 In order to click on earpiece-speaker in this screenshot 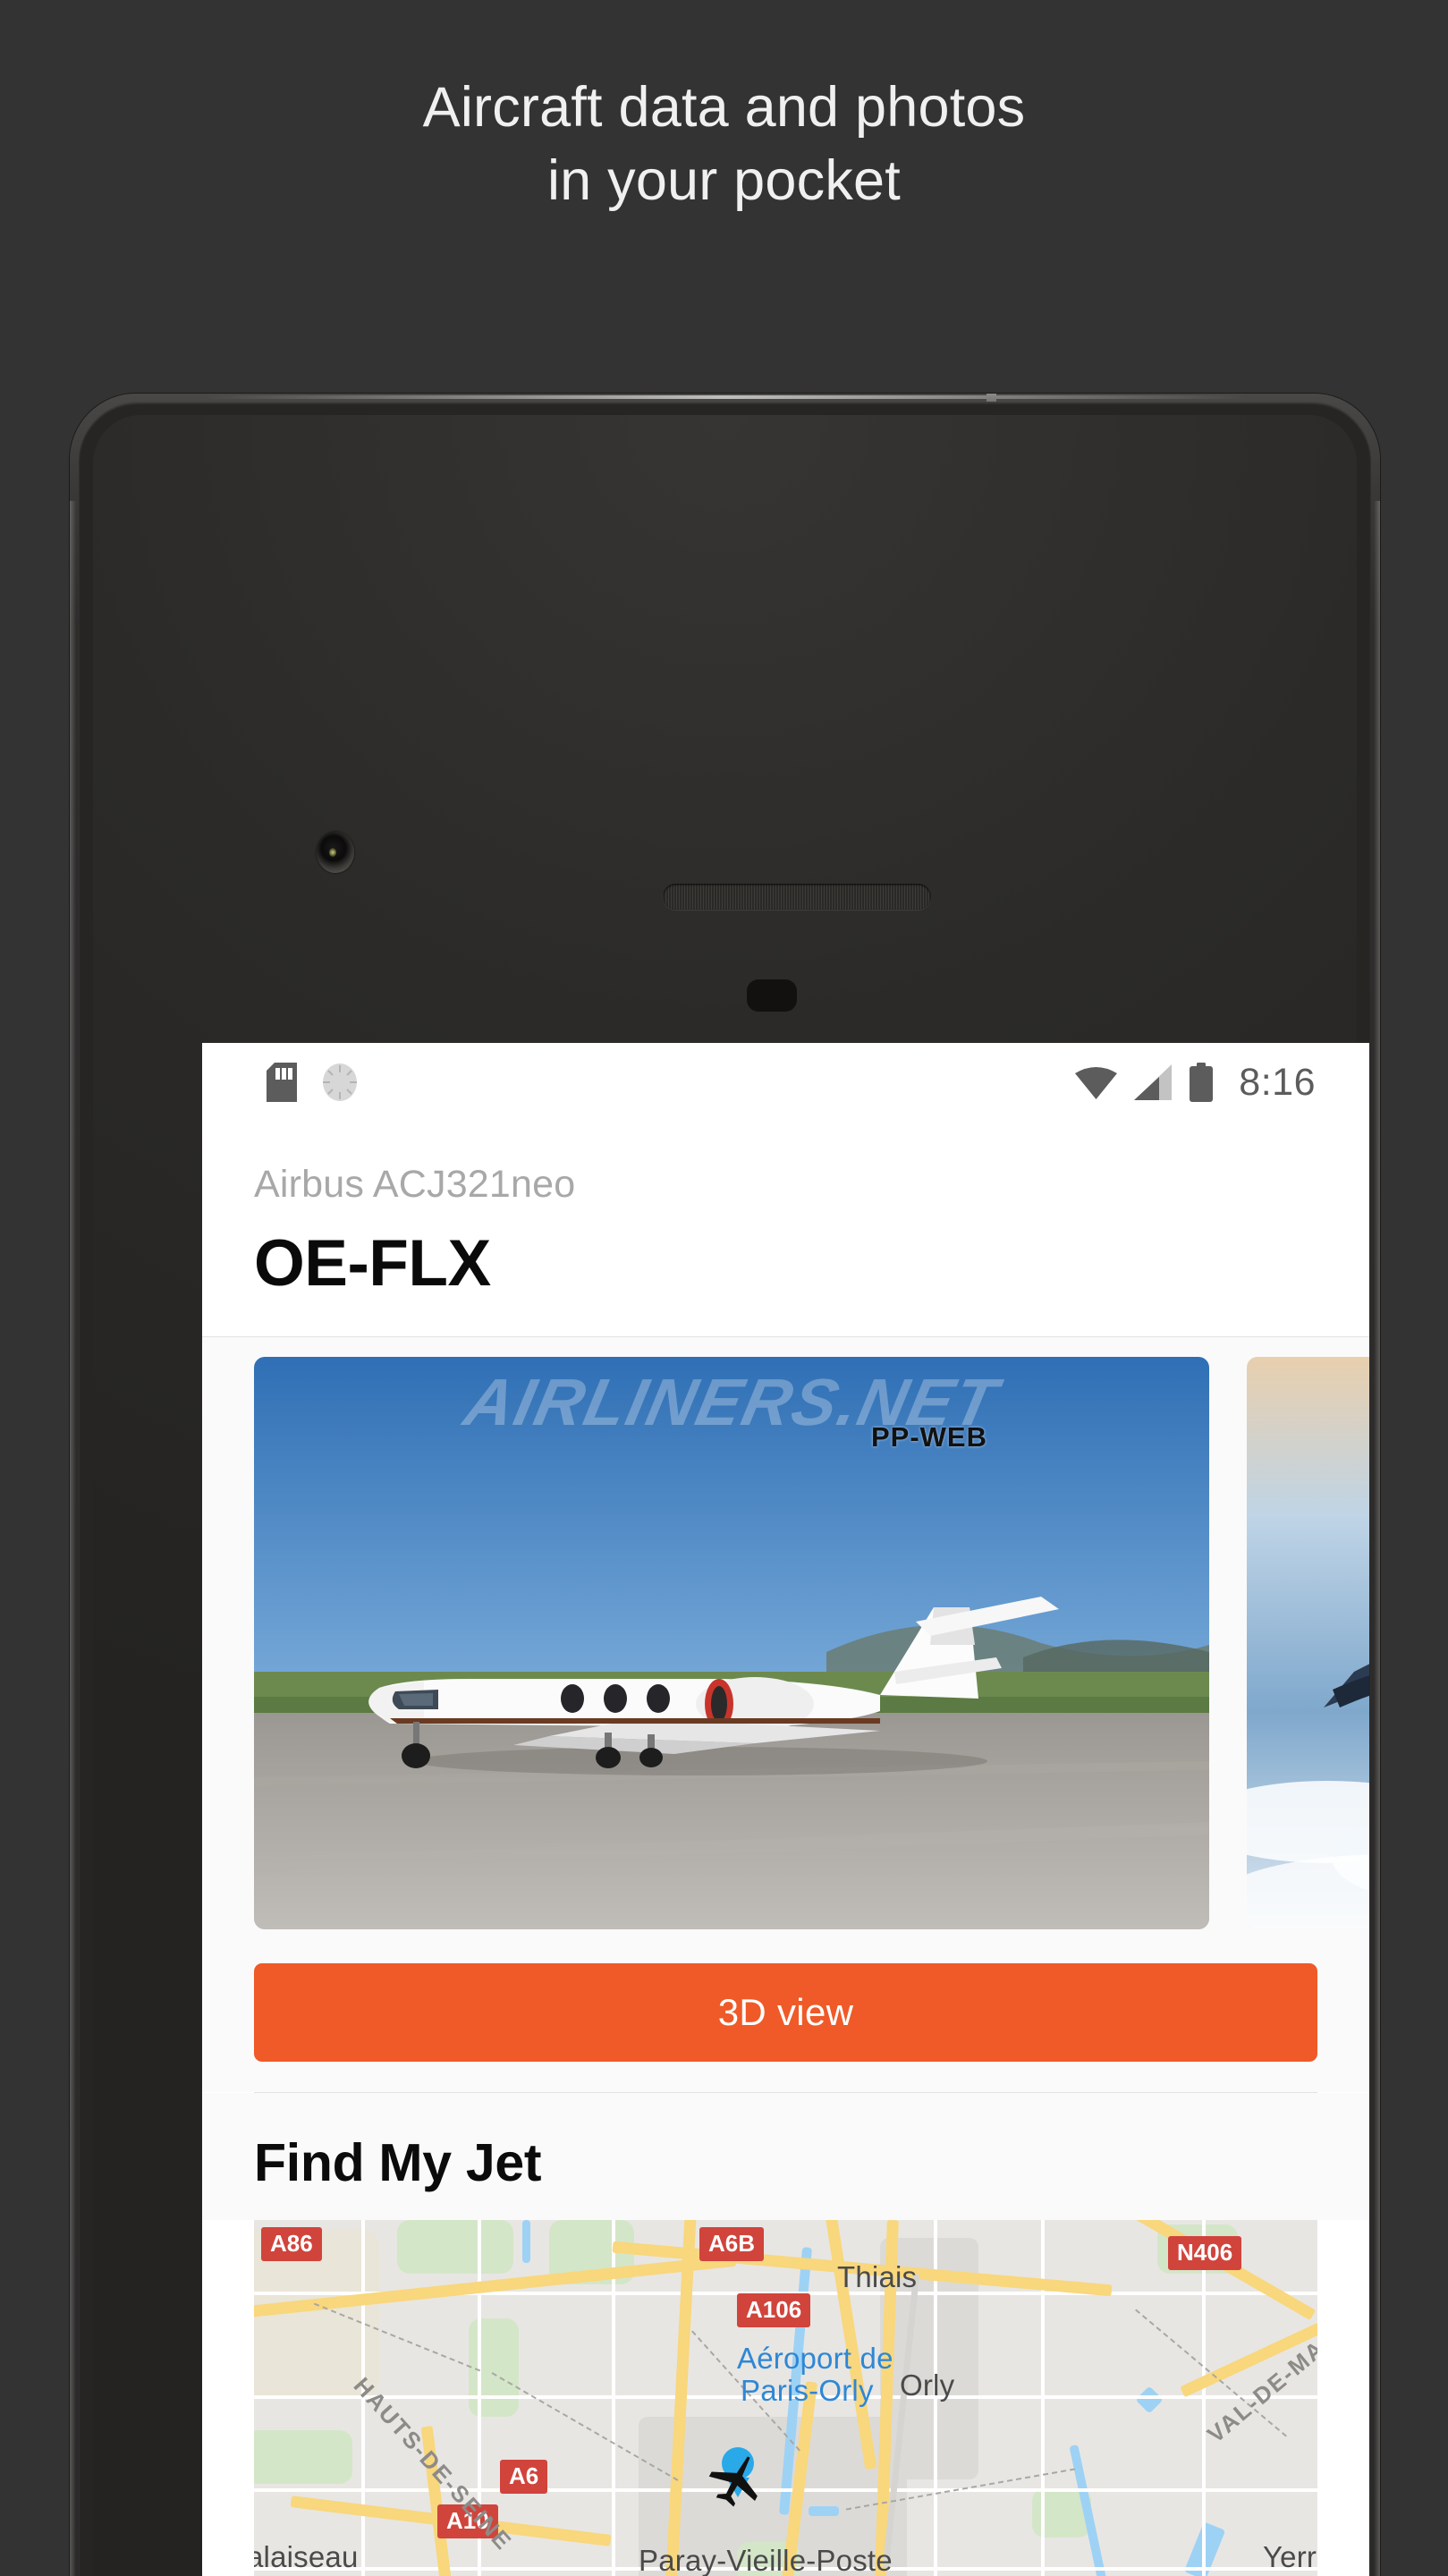, I will do `click(797, 897)`.